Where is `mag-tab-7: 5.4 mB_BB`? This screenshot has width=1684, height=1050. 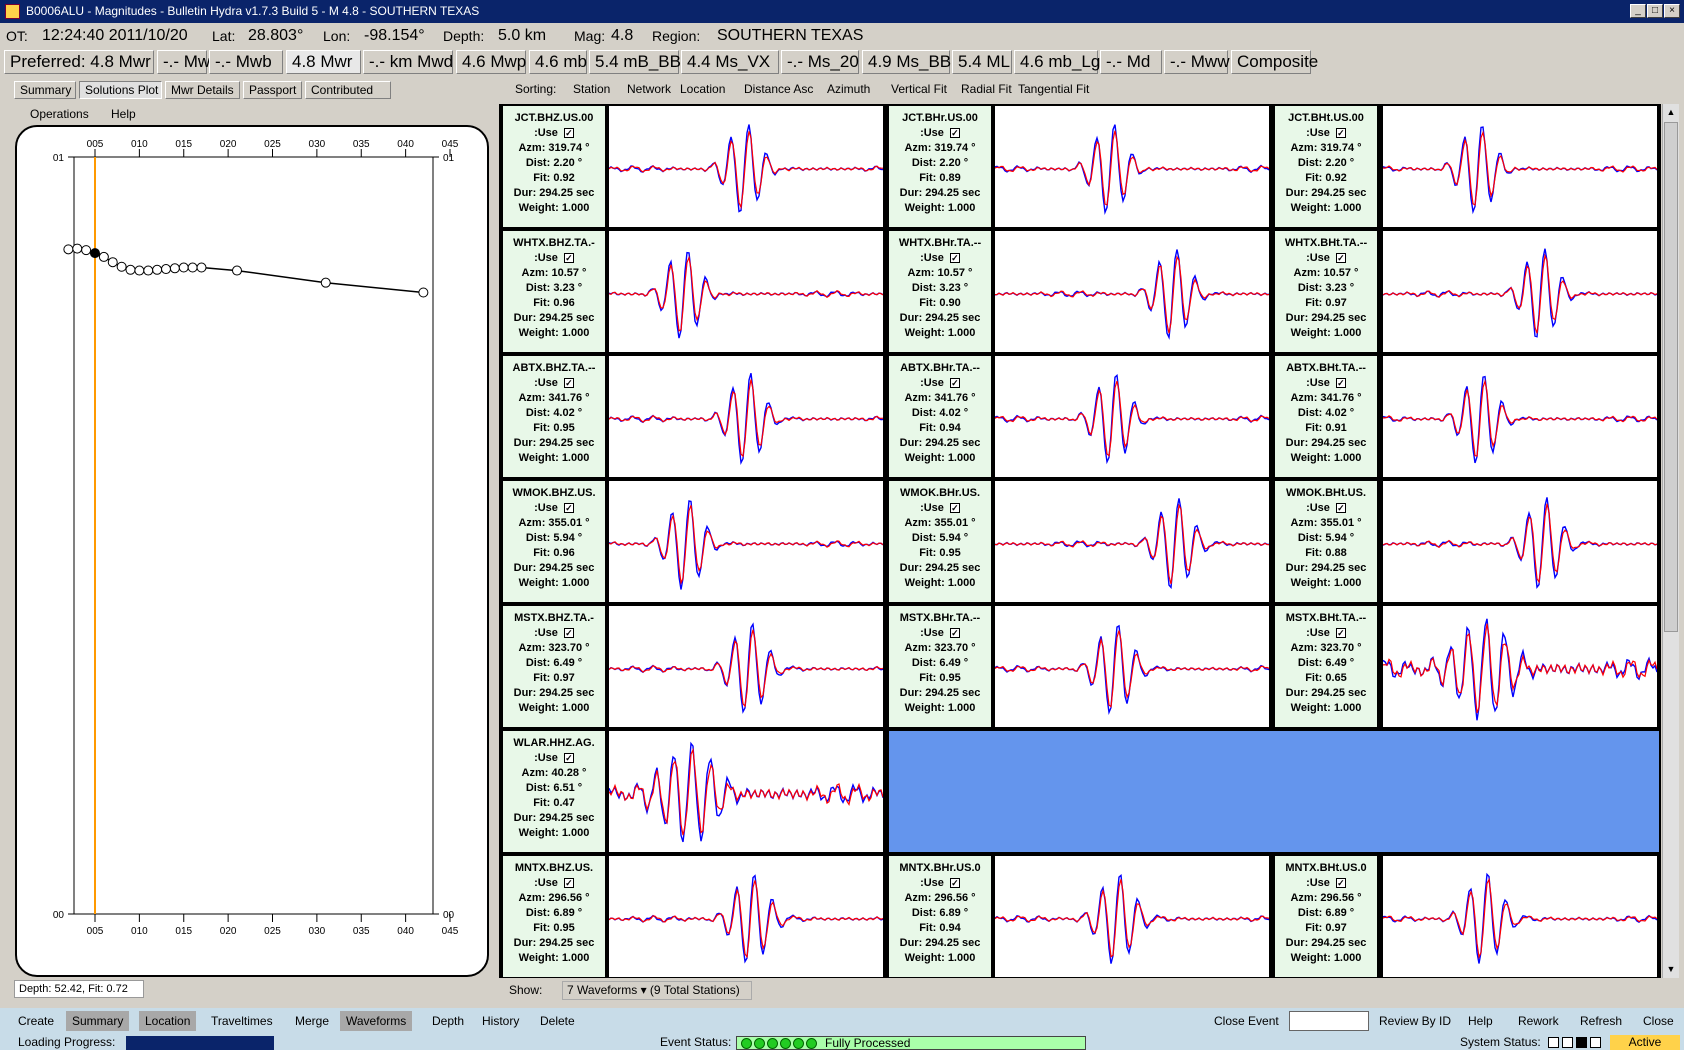 mag-tab-7: 5.4 mB_BB is located at coordinates (635, 62).